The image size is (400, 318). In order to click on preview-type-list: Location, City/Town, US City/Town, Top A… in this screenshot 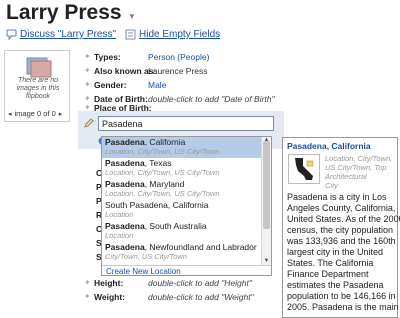, I will do `click(359, 172)`.